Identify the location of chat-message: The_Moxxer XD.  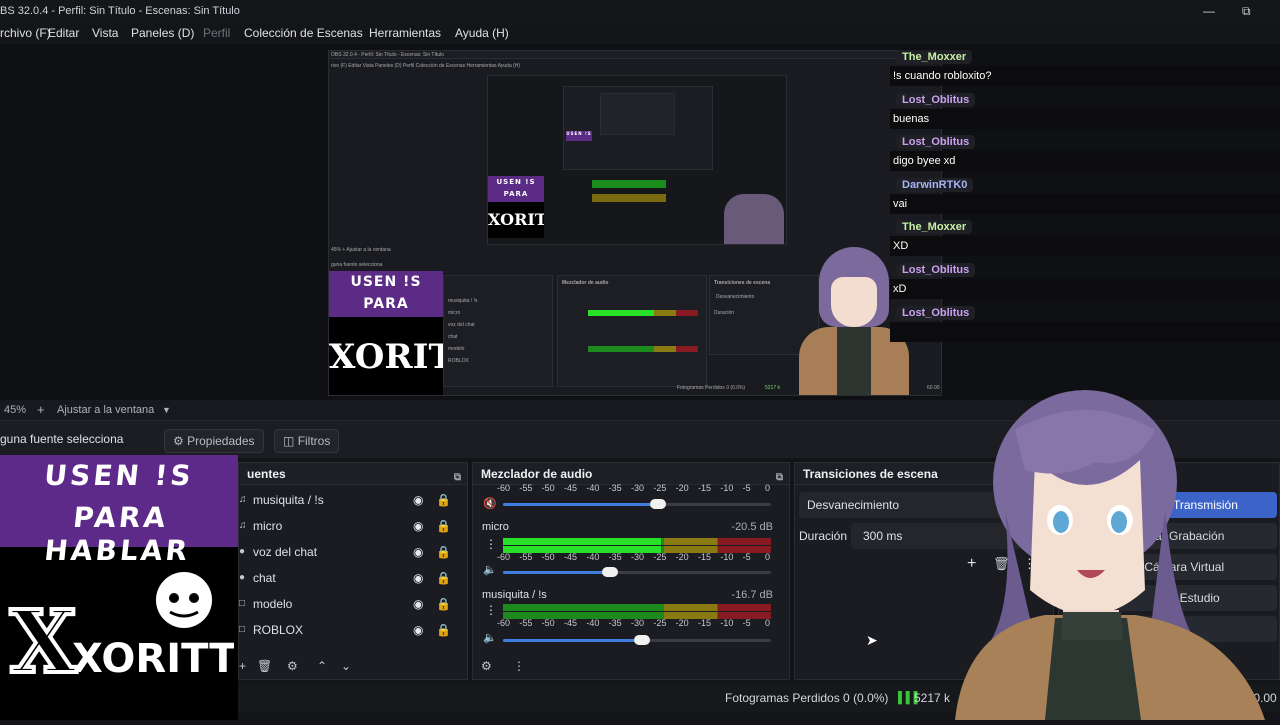
(1083, 237).